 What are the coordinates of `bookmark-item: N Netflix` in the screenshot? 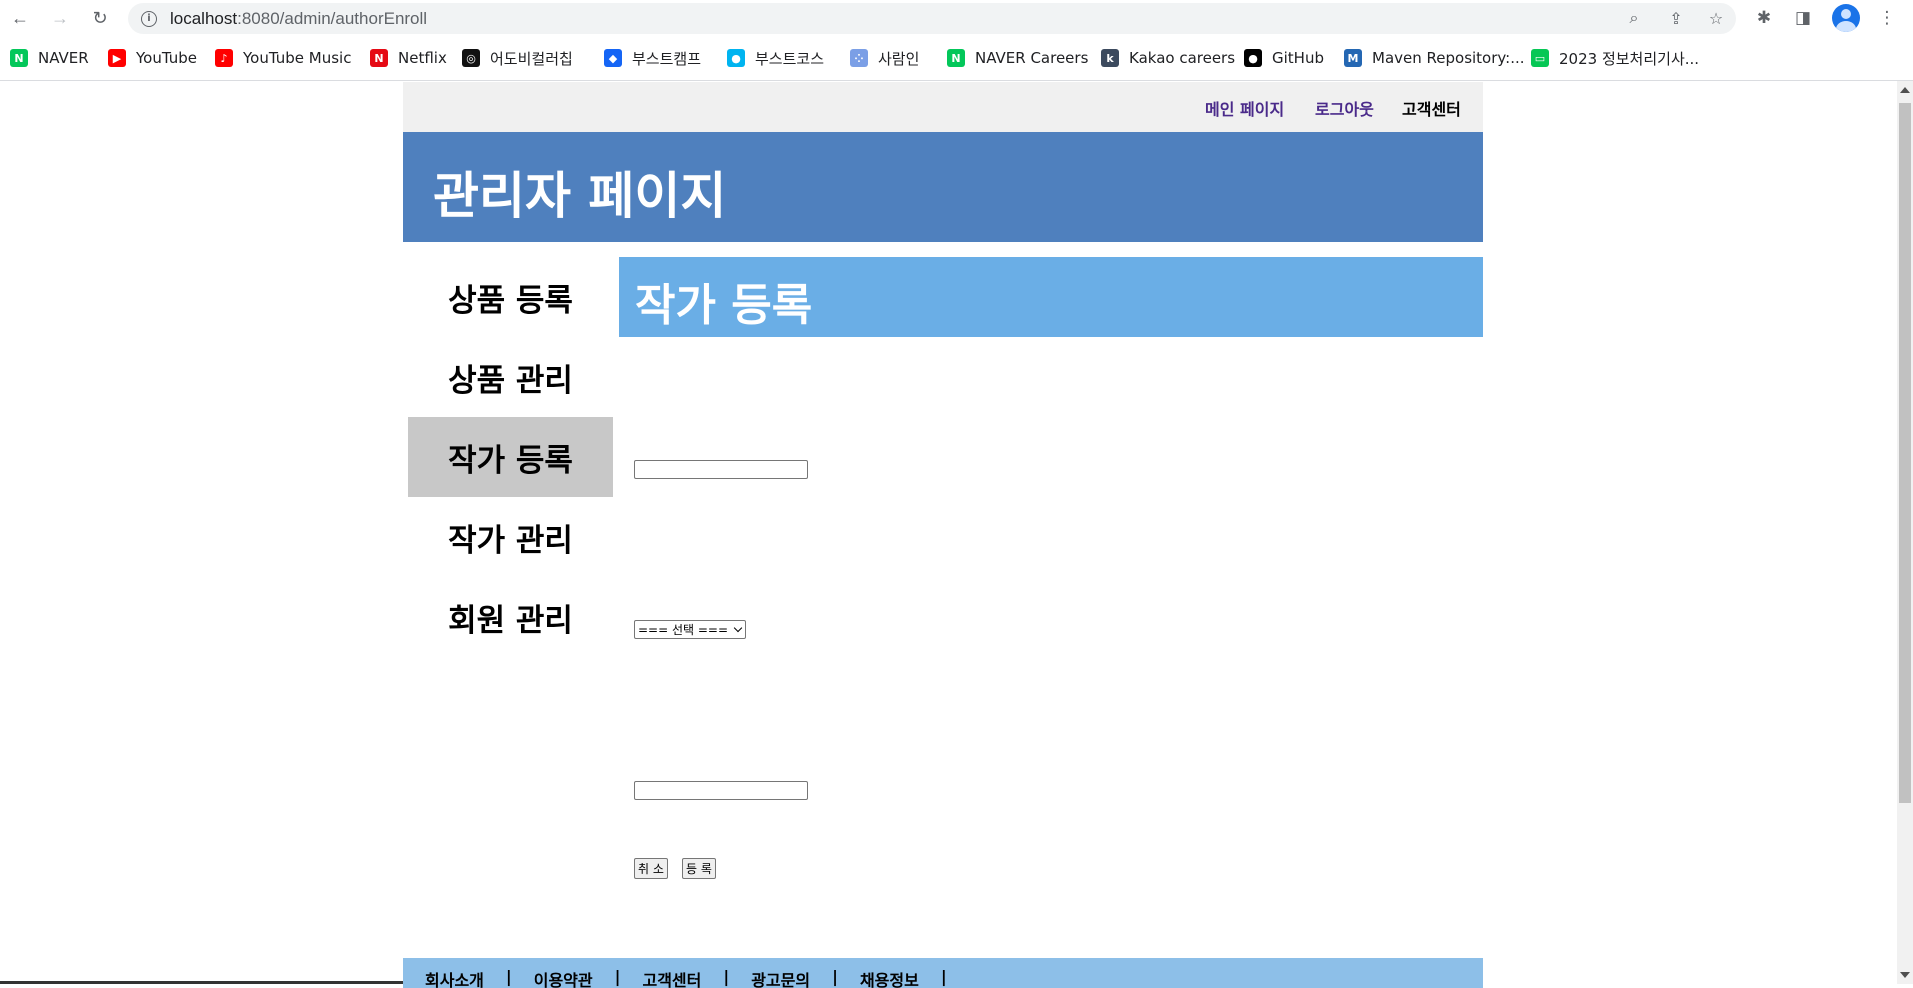 It's located at (408, 58).